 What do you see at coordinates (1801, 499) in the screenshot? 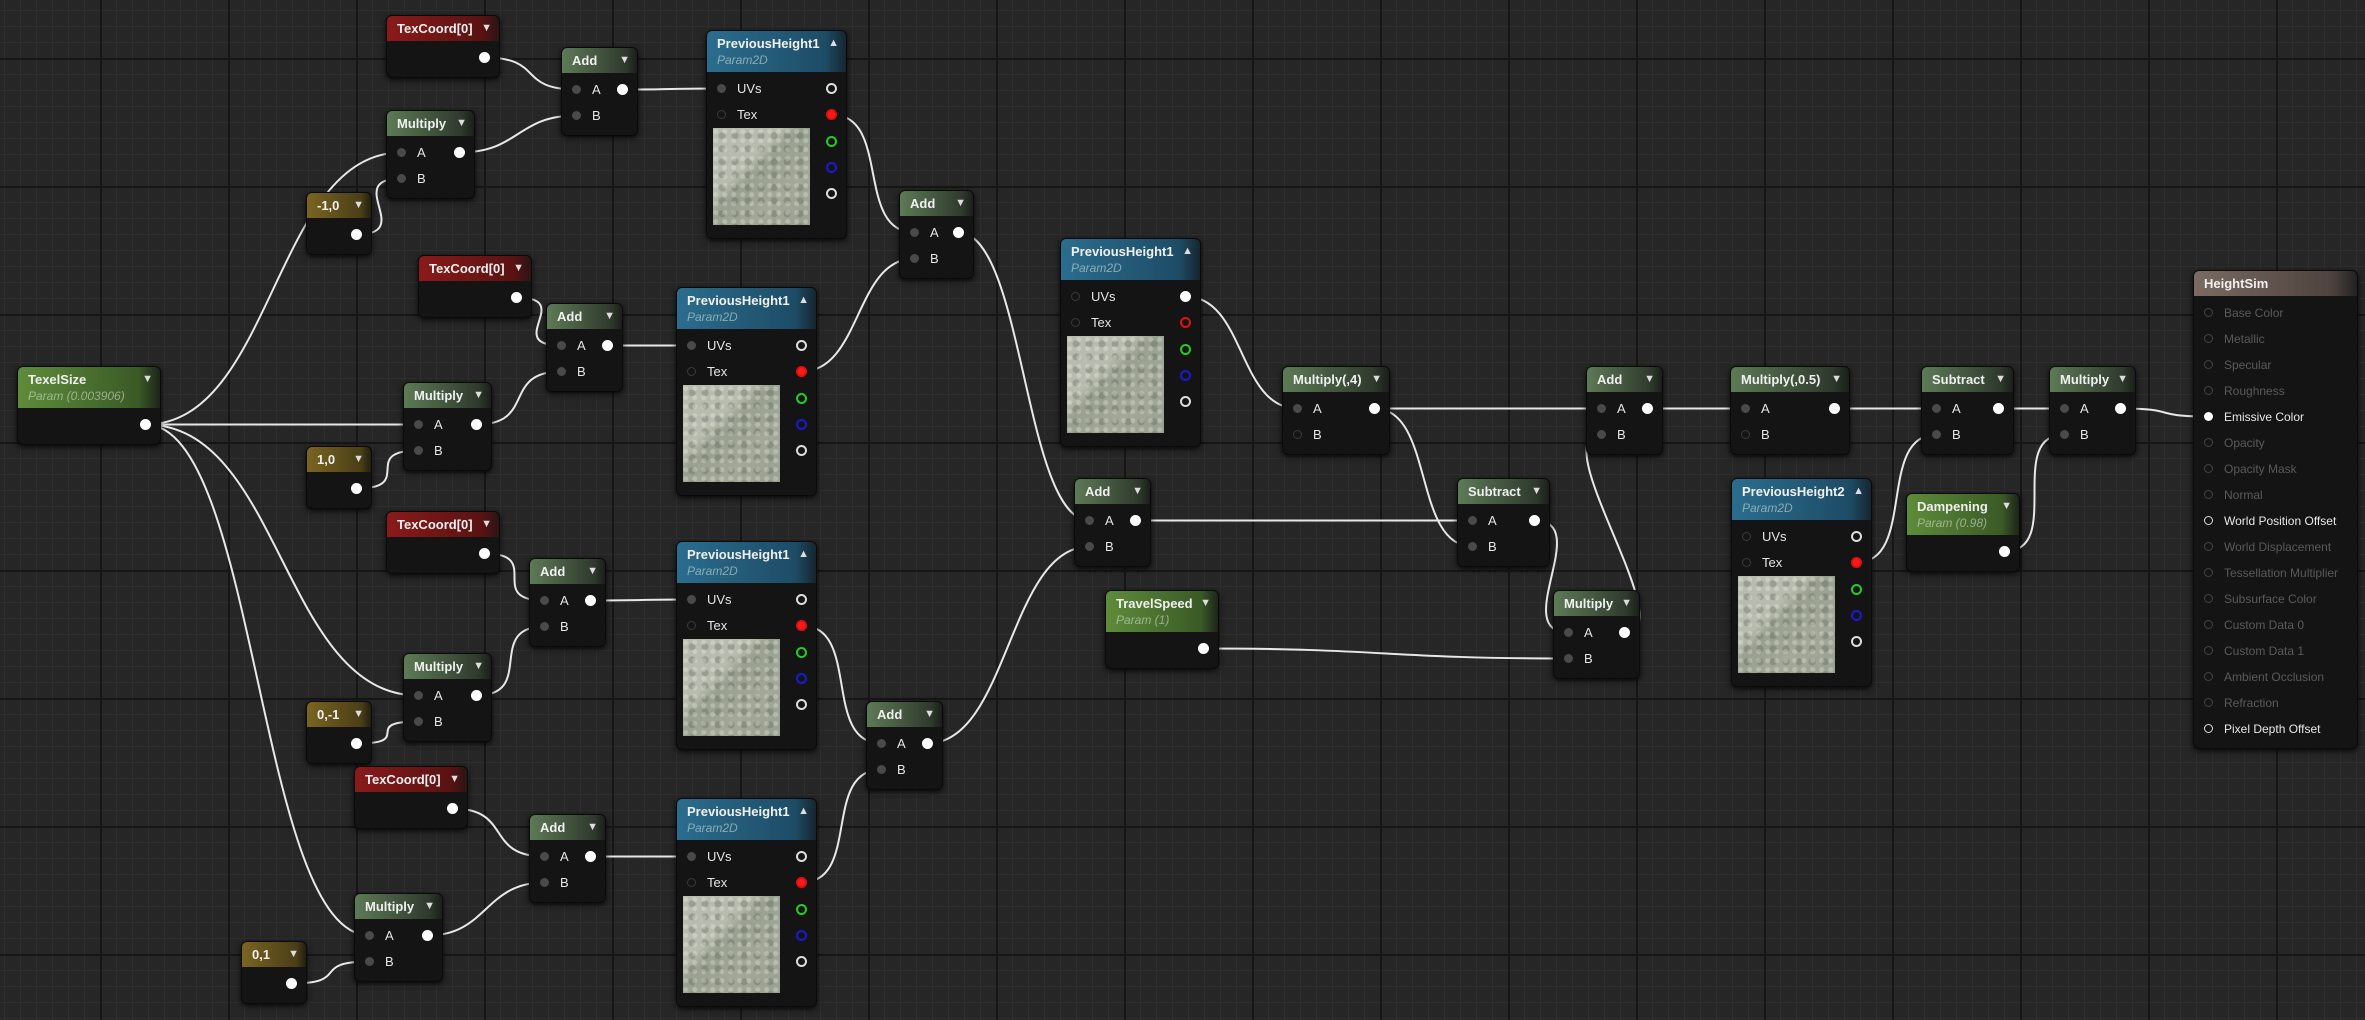
I see `node-header: PreviousHeight2 Param2D ▲` at bounding box center [1801, 499].